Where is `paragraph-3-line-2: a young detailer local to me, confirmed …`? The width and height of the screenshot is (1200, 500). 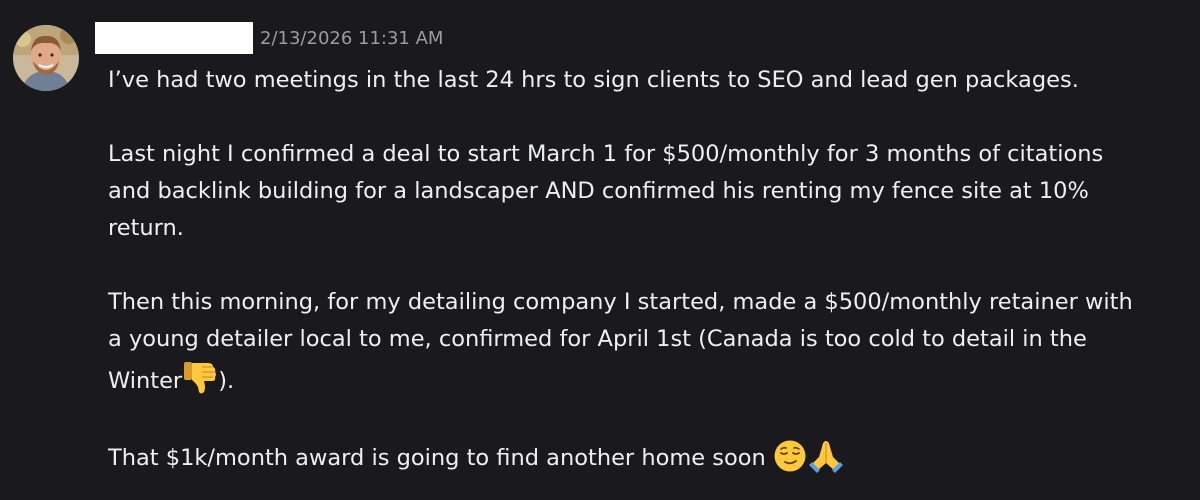
paragraph-3-line-2: a young detailer local to me, confirmed … is located at coordinates (597, 339).